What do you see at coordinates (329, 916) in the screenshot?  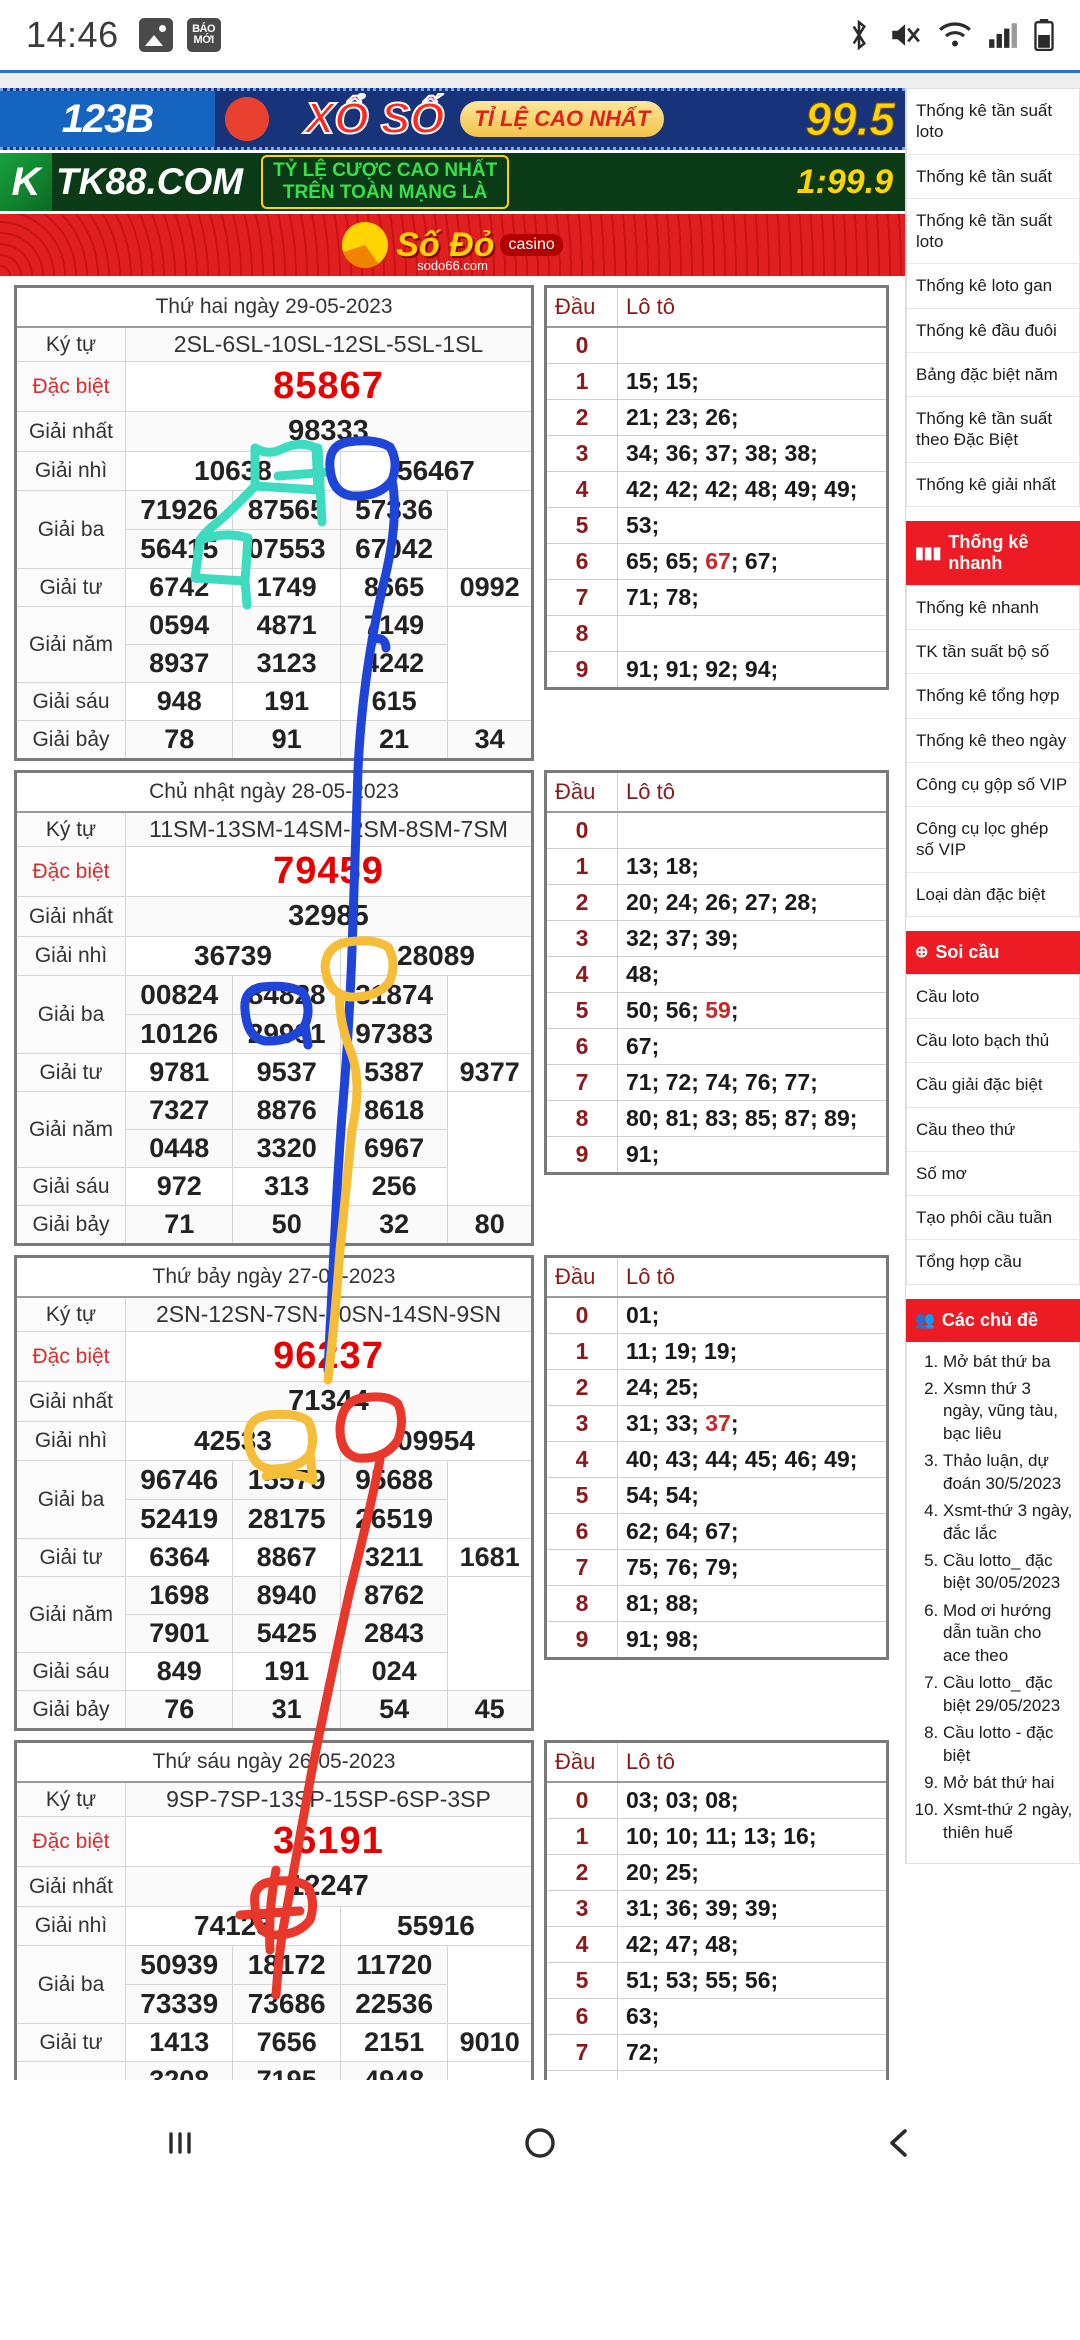 I see `prize-value: 32985` at bounding box center [329, 916].